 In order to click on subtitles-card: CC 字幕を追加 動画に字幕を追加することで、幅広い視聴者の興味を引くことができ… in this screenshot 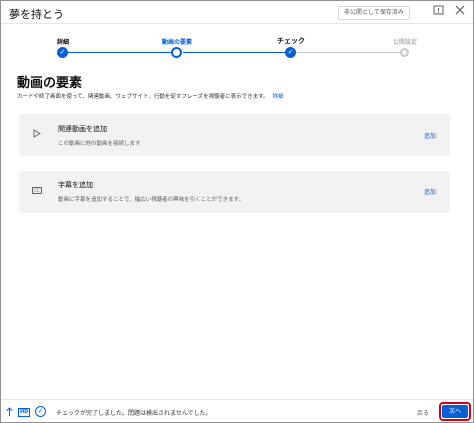, I will do `click(234, 192)`.